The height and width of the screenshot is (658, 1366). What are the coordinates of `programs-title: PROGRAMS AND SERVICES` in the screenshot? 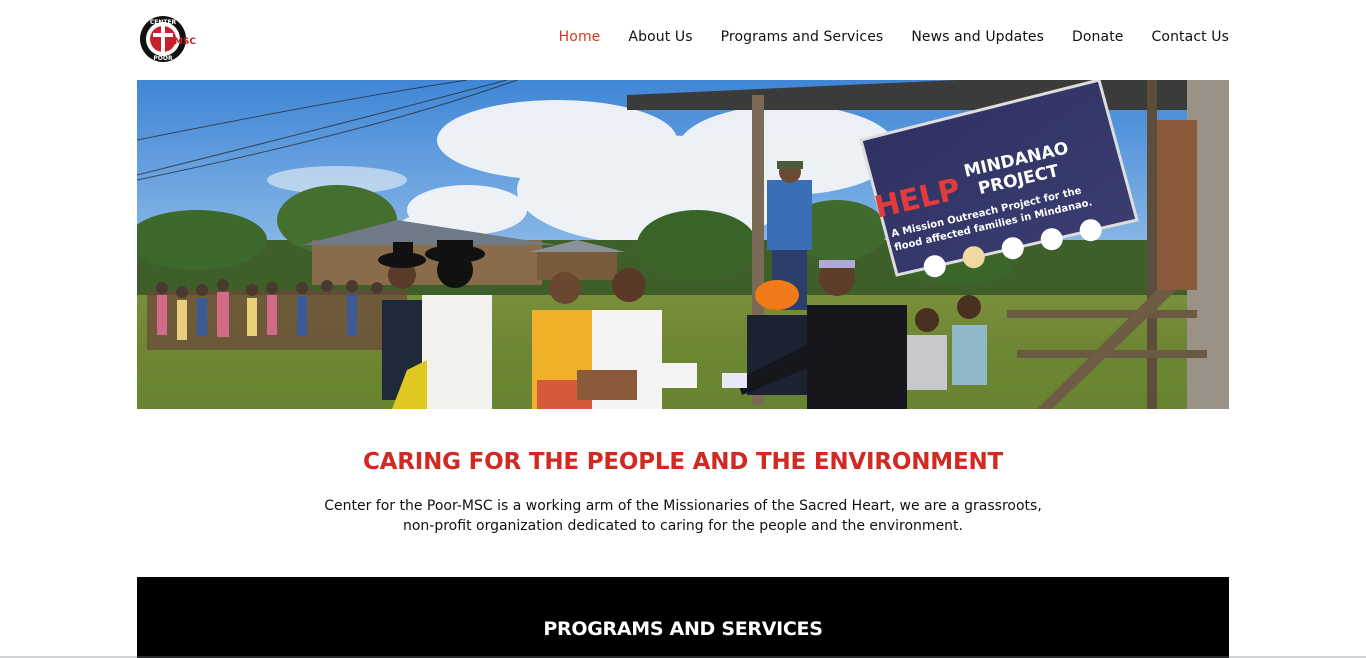 It's located at (683, 629).